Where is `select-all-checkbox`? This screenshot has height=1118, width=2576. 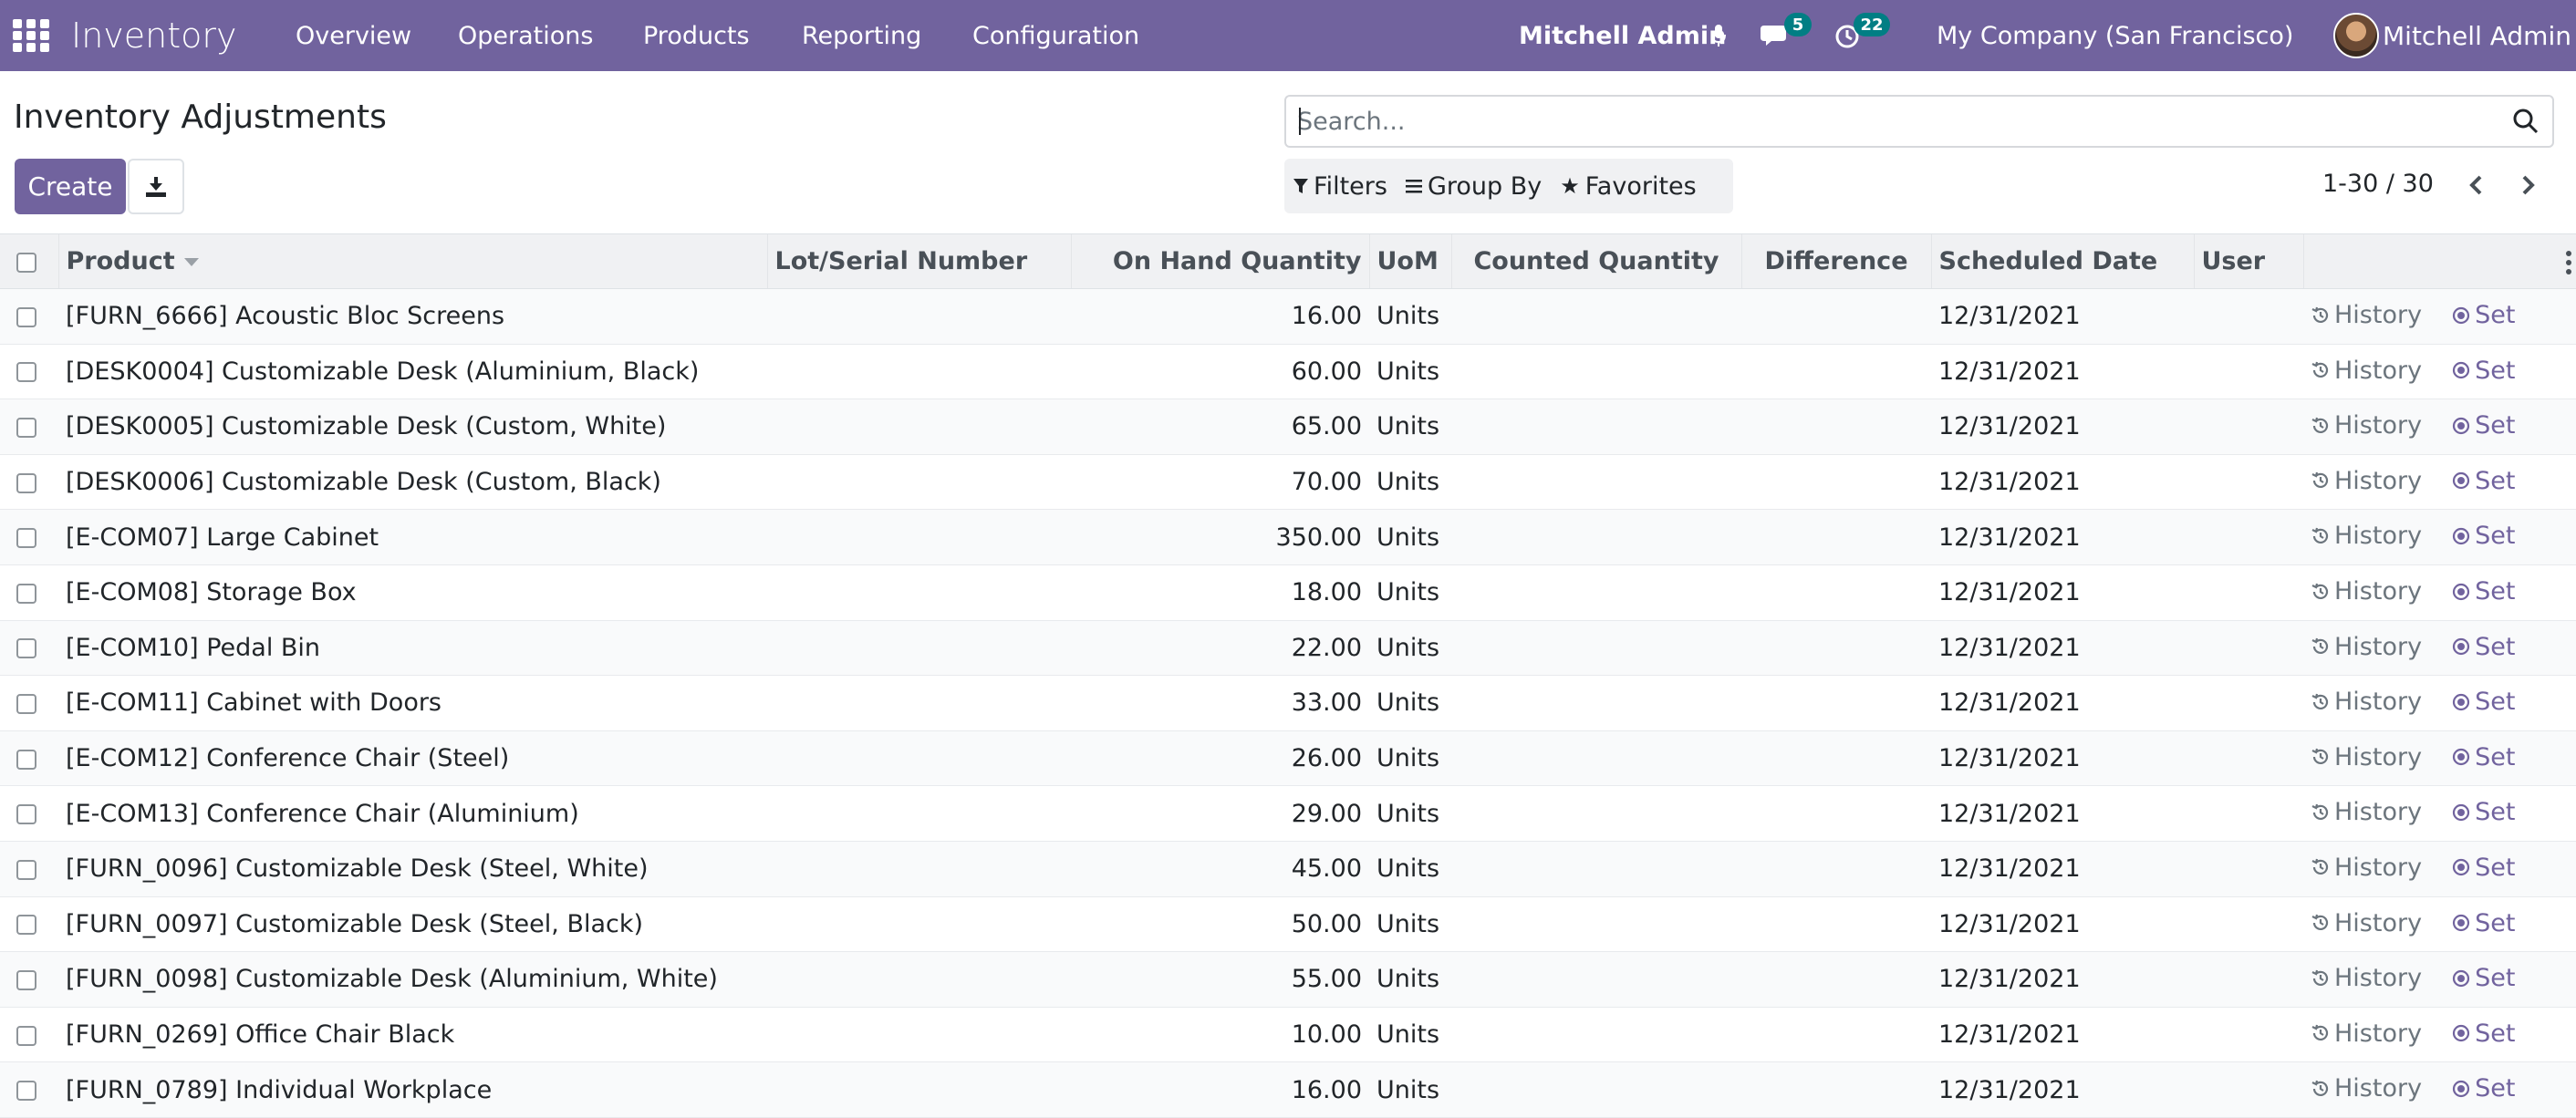
select-all-checkbox is located at coordinates (26, 262).